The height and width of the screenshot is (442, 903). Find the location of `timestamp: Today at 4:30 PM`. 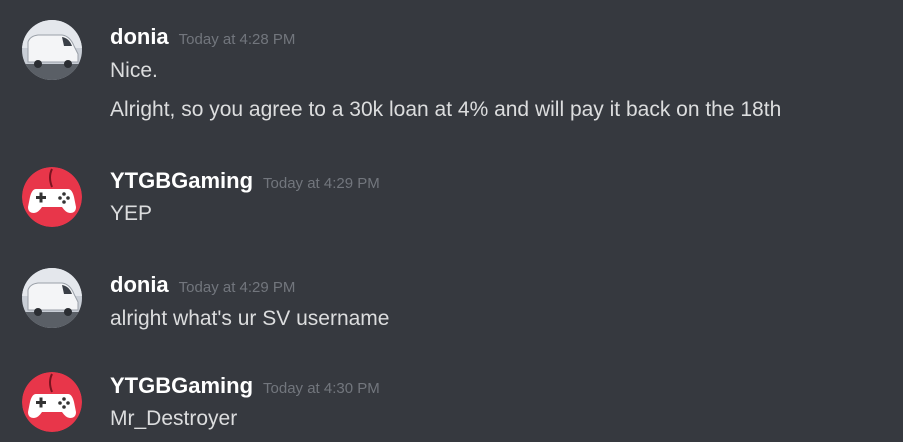

timestamp: Today at 4:30 PM is located at coordinates (321, 388).